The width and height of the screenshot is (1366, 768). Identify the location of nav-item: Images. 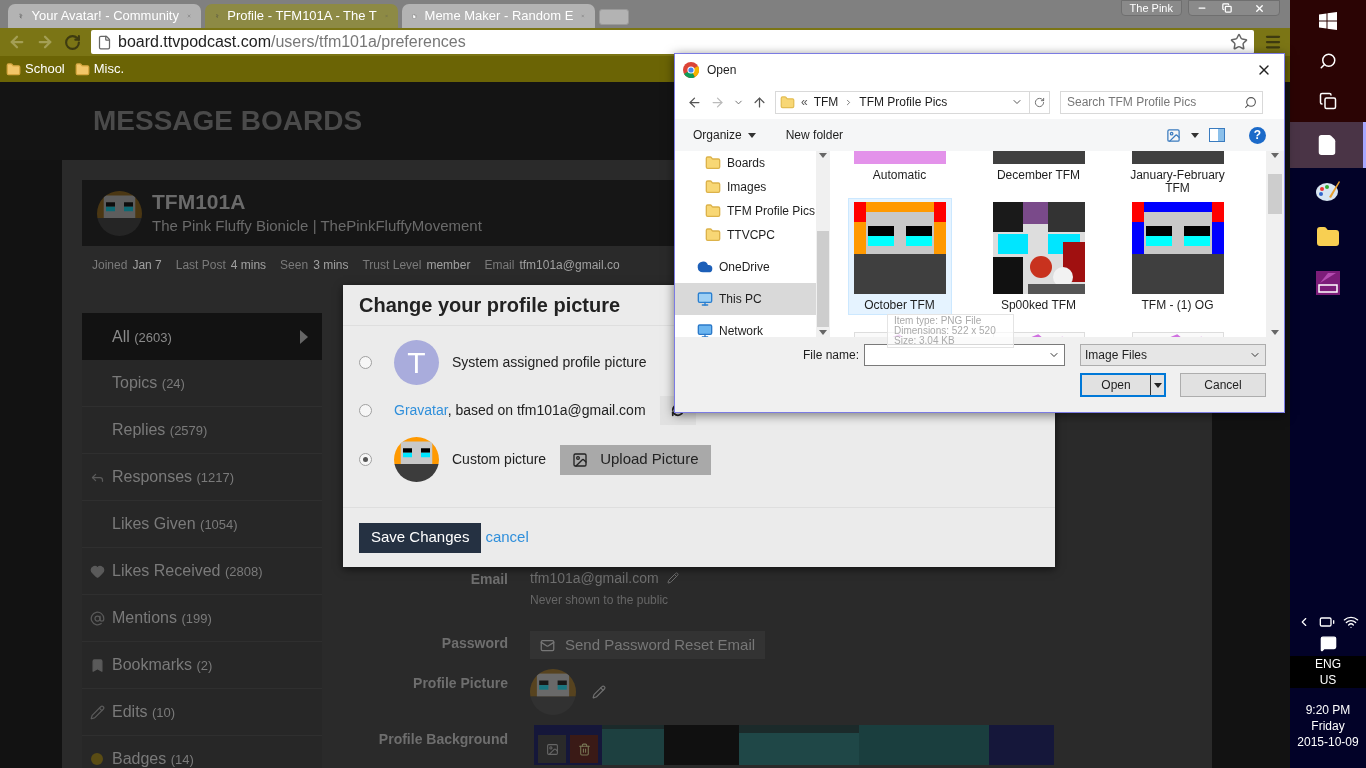
(745, 187).